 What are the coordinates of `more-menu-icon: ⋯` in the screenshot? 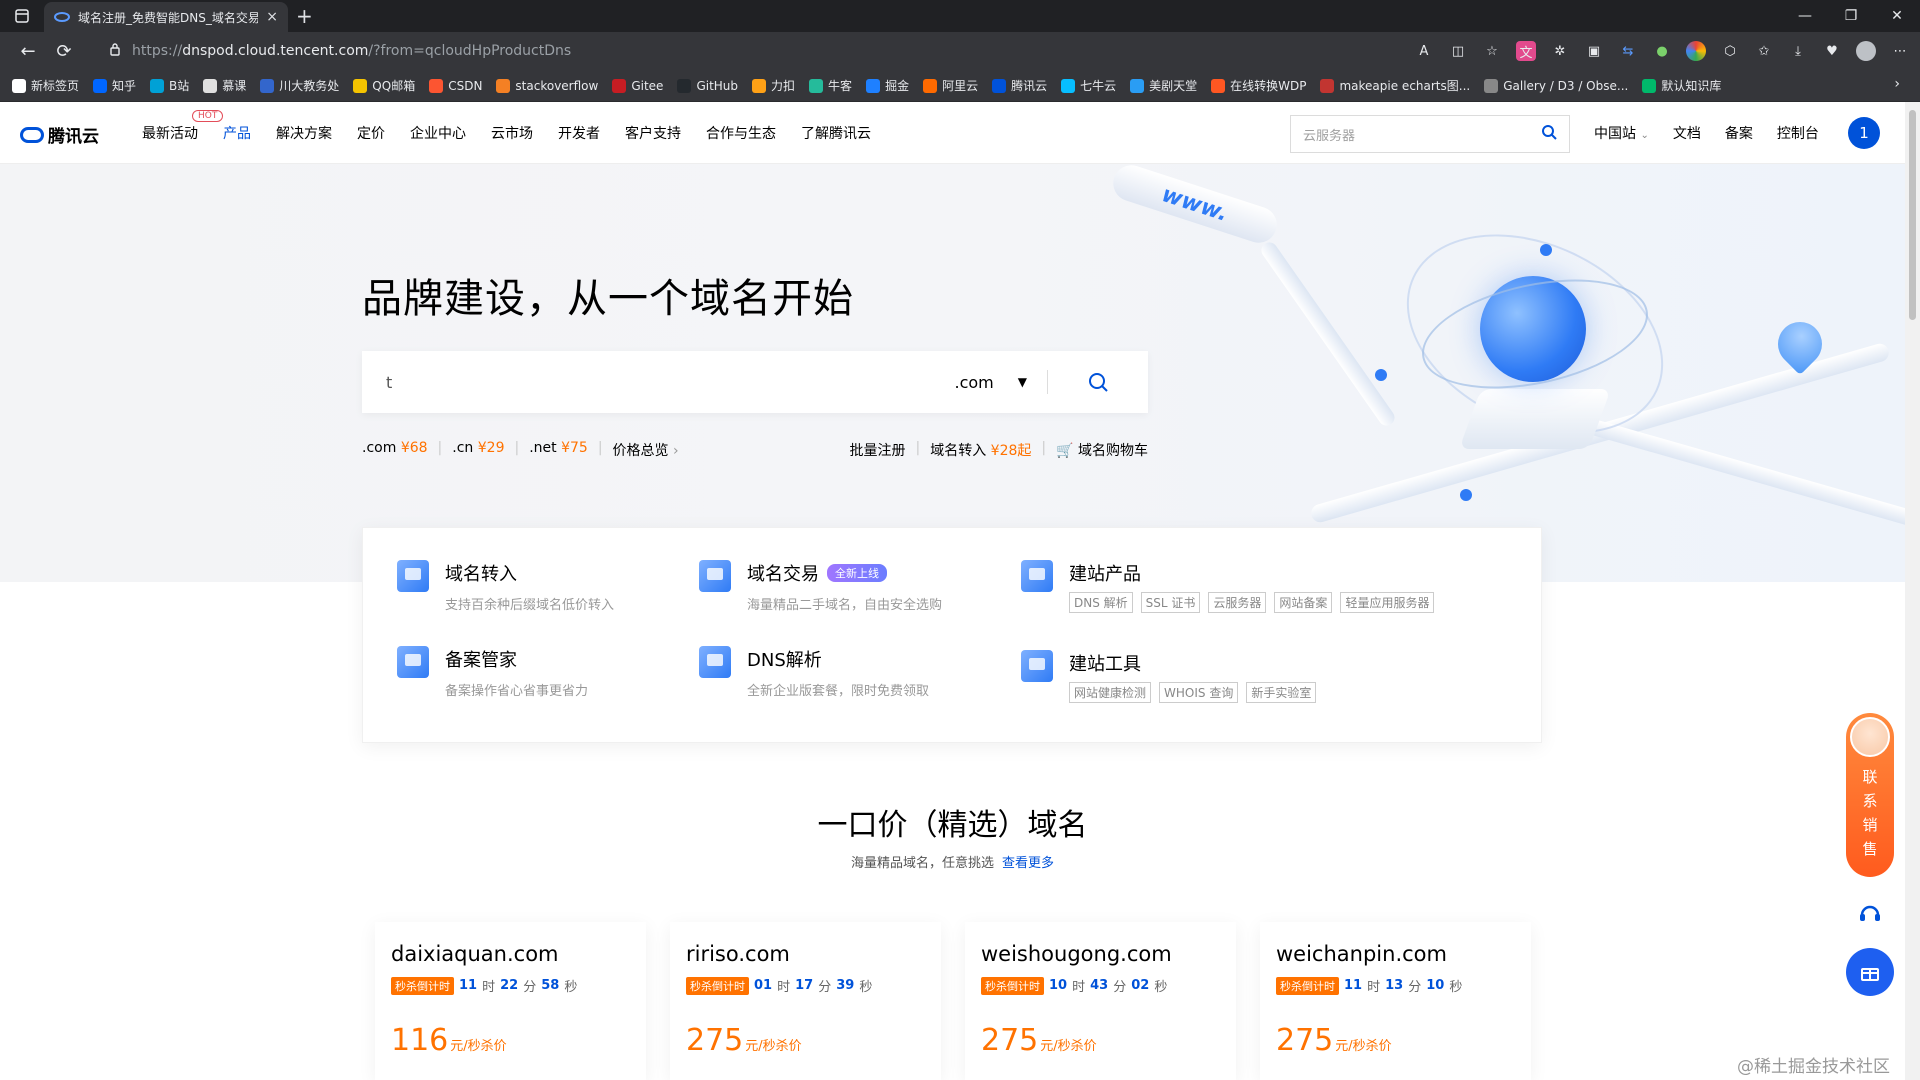 It's located at (1900, 51).